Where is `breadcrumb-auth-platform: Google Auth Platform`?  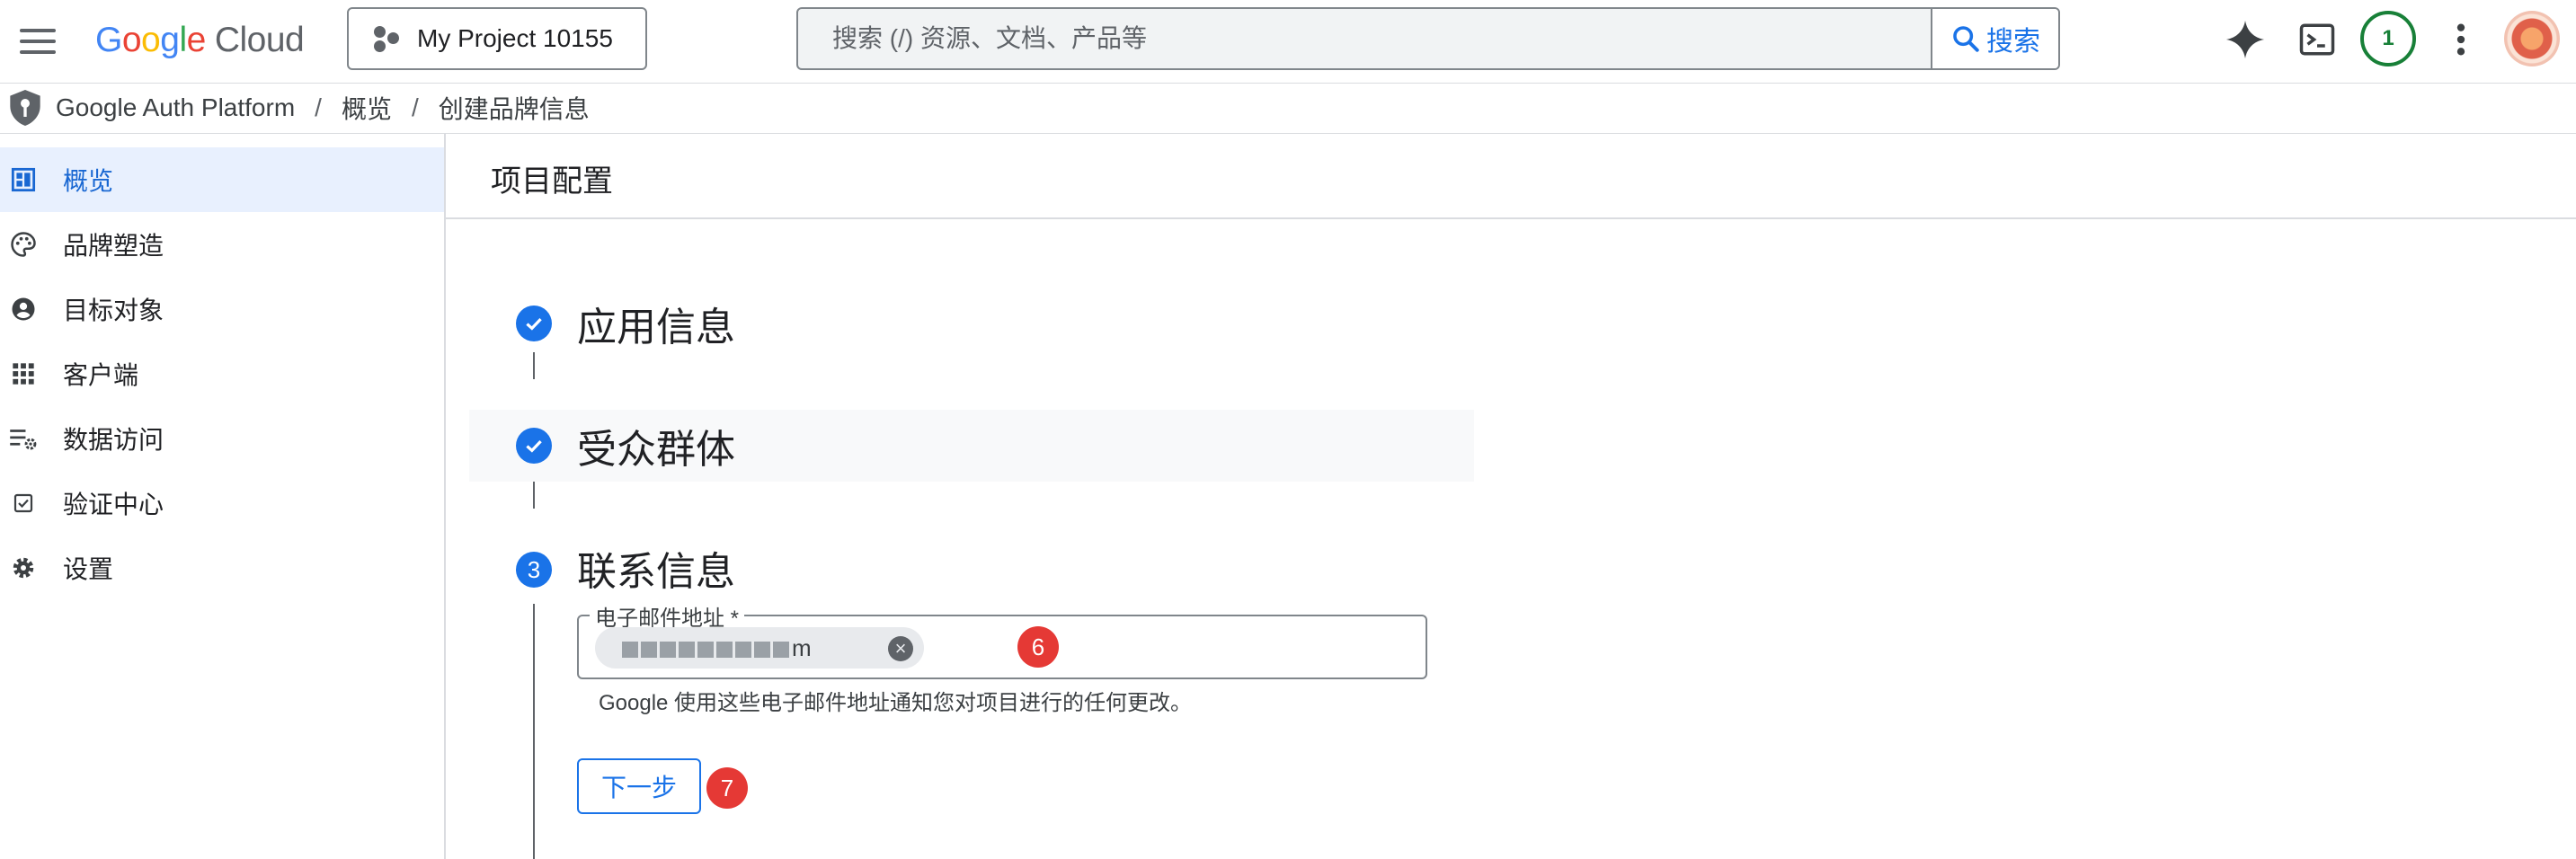
breadcrumb-auth-platform: Google Auth Platform is located at coordinates (175, 107).